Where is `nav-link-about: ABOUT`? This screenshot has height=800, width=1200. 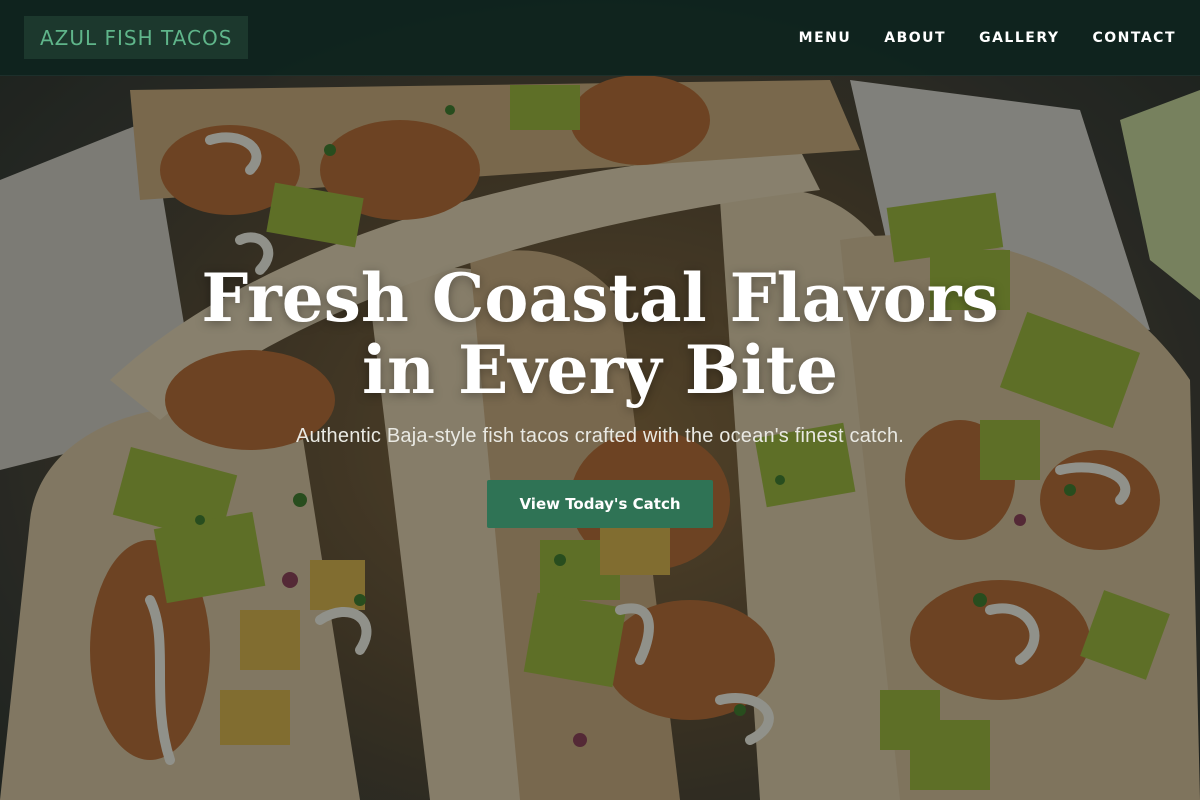 nav-link-about: ABOUT is located at coordinates (915, 38).